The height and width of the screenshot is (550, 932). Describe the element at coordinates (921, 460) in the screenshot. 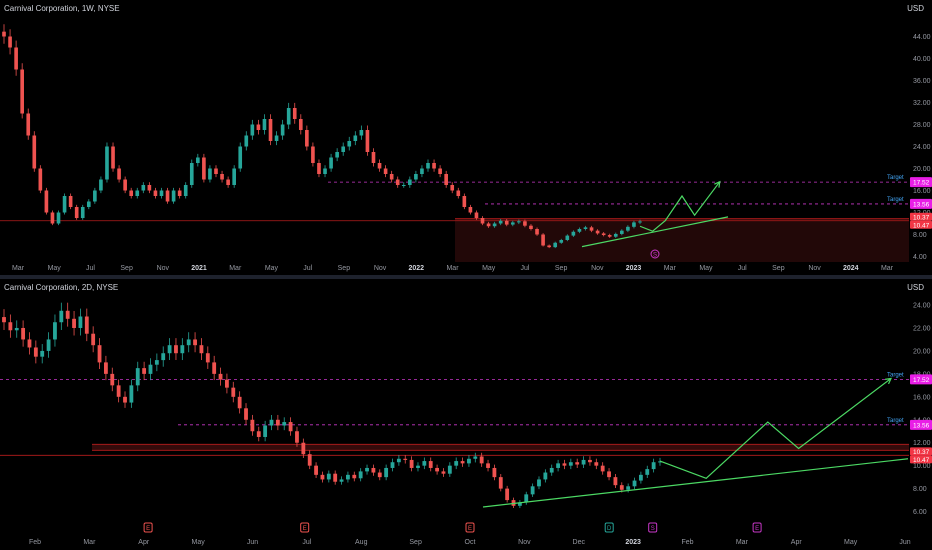

I see `price-badge-text: 10.47` at that location.